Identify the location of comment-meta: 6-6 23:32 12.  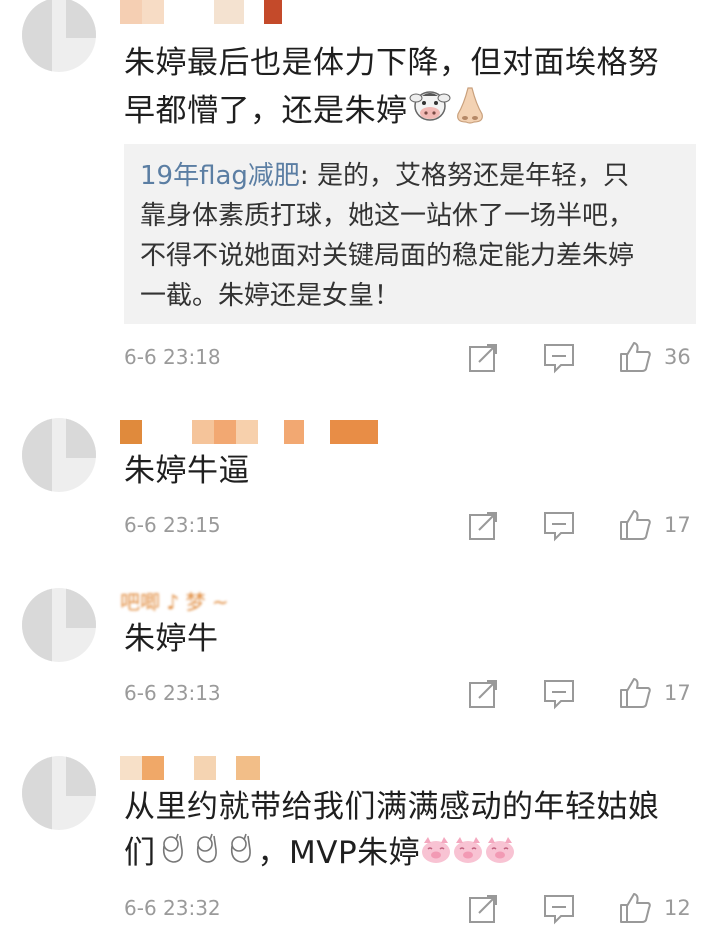
(411, 908).